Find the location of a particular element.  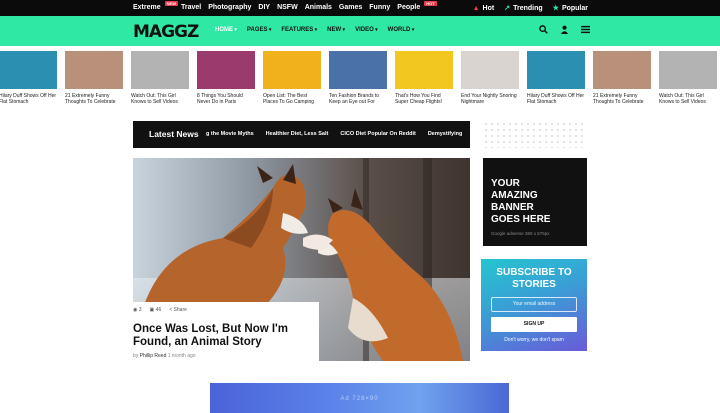

view-count: ◉ 3 is located at coordinates (137, 310).